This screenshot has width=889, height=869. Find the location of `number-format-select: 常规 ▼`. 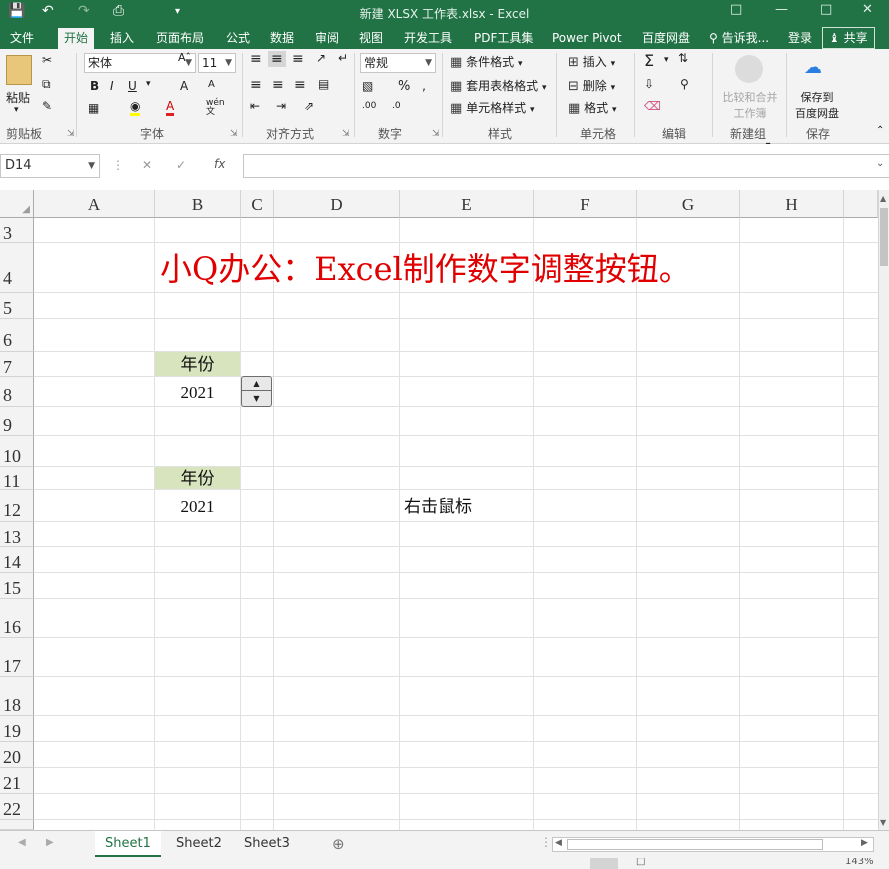

number-format-select: 常规 ▼ is located at coordinates (398, 63).